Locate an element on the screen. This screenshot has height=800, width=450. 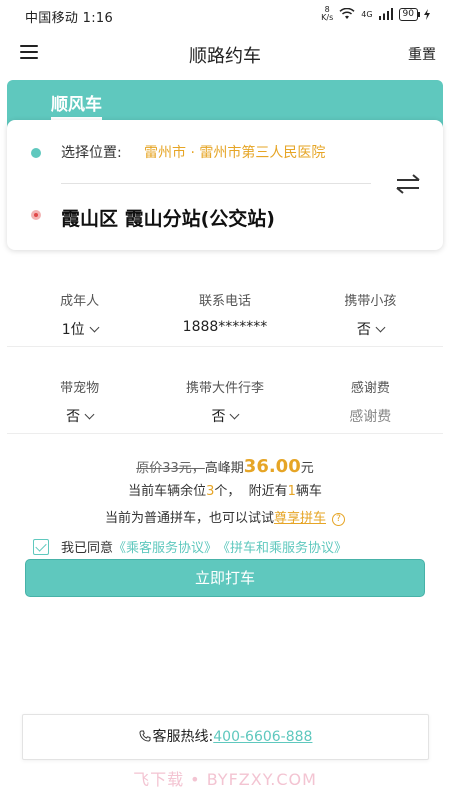
children-select: 否 is located at coordinates (371, 329).